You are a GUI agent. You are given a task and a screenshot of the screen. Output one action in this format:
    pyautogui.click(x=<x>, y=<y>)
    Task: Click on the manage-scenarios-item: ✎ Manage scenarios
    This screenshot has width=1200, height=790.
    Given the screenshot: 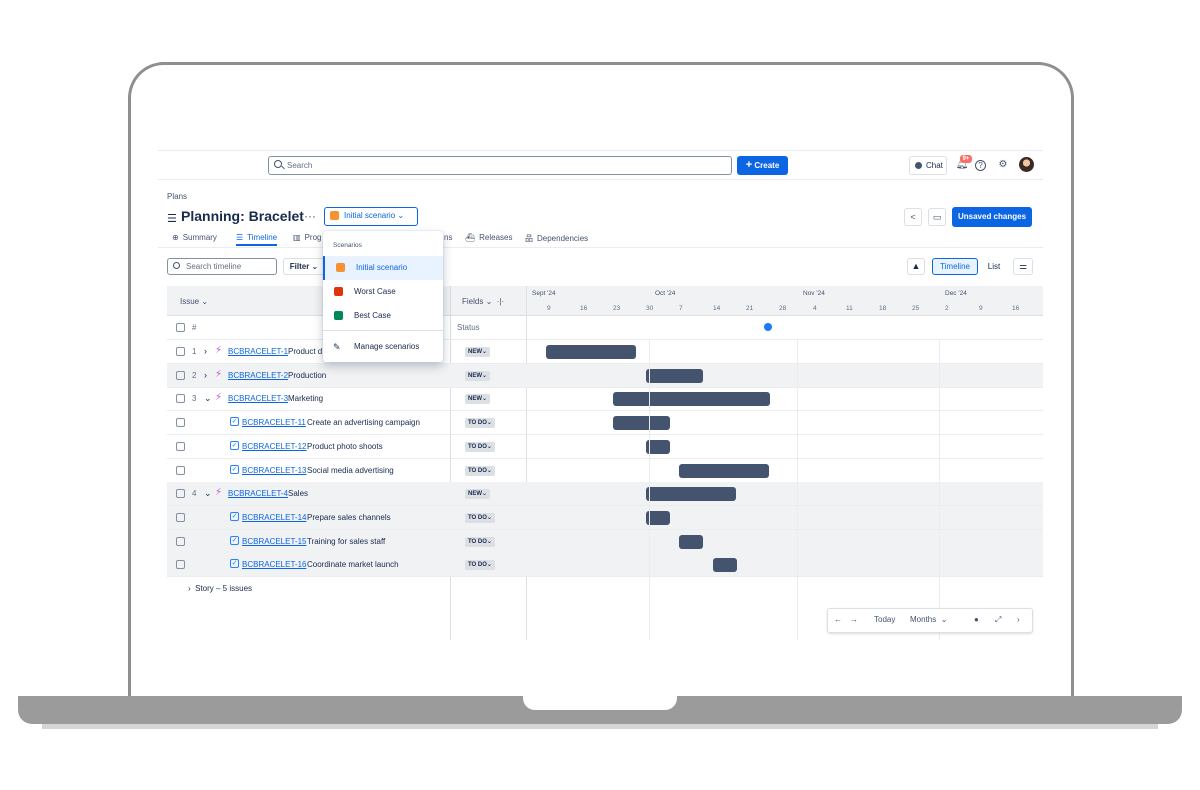 What is the action you would take?
    pyautogui.click(x=383, y=347)
    